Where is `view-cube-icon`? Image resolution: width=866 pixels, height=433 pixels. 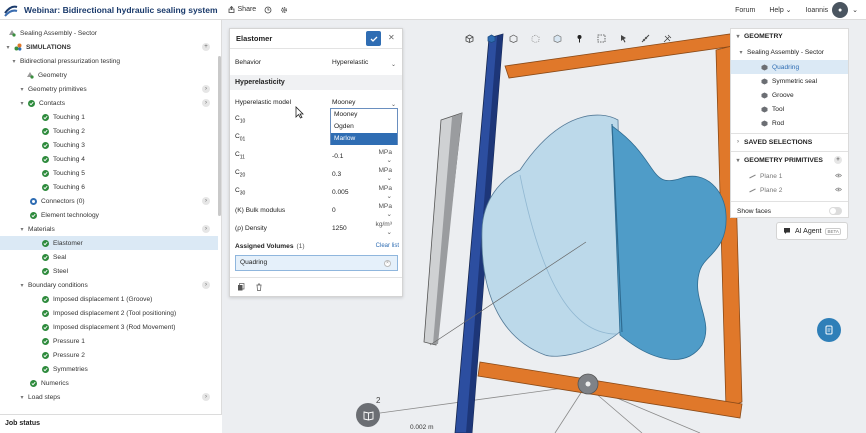
view-cube-icon is located at coordinates (469, 38).